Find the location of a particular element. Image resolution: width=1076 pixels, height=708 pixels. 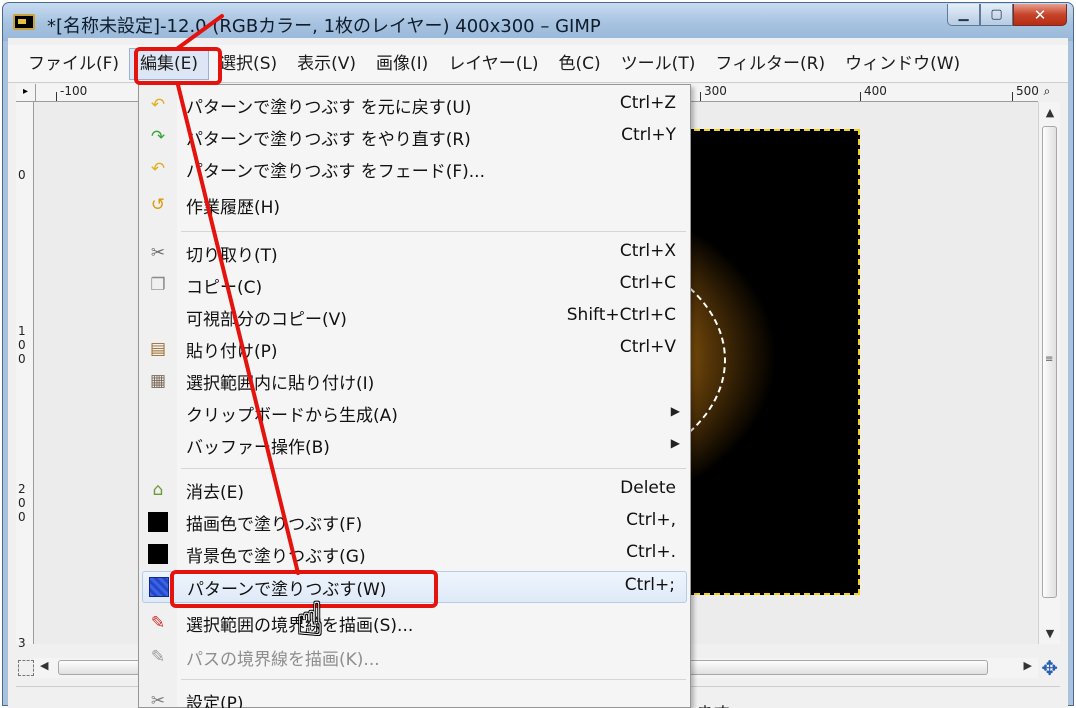

menu-item-copy-visible: 可視部分のコピー(V) Shift+Ctrl+C is located at coordinates (414, 317).